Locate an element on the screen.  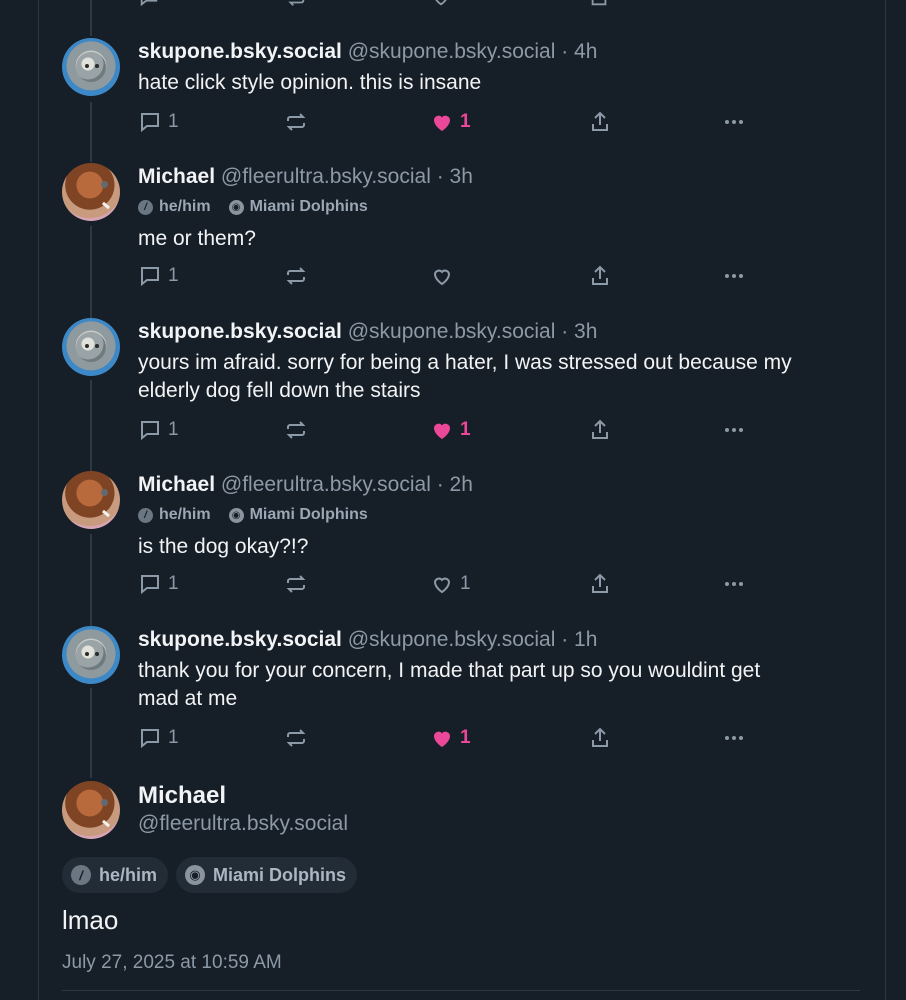
handle-and-time: @fleerultra.bsky.social · 3h is located at coordinates (347, 176).